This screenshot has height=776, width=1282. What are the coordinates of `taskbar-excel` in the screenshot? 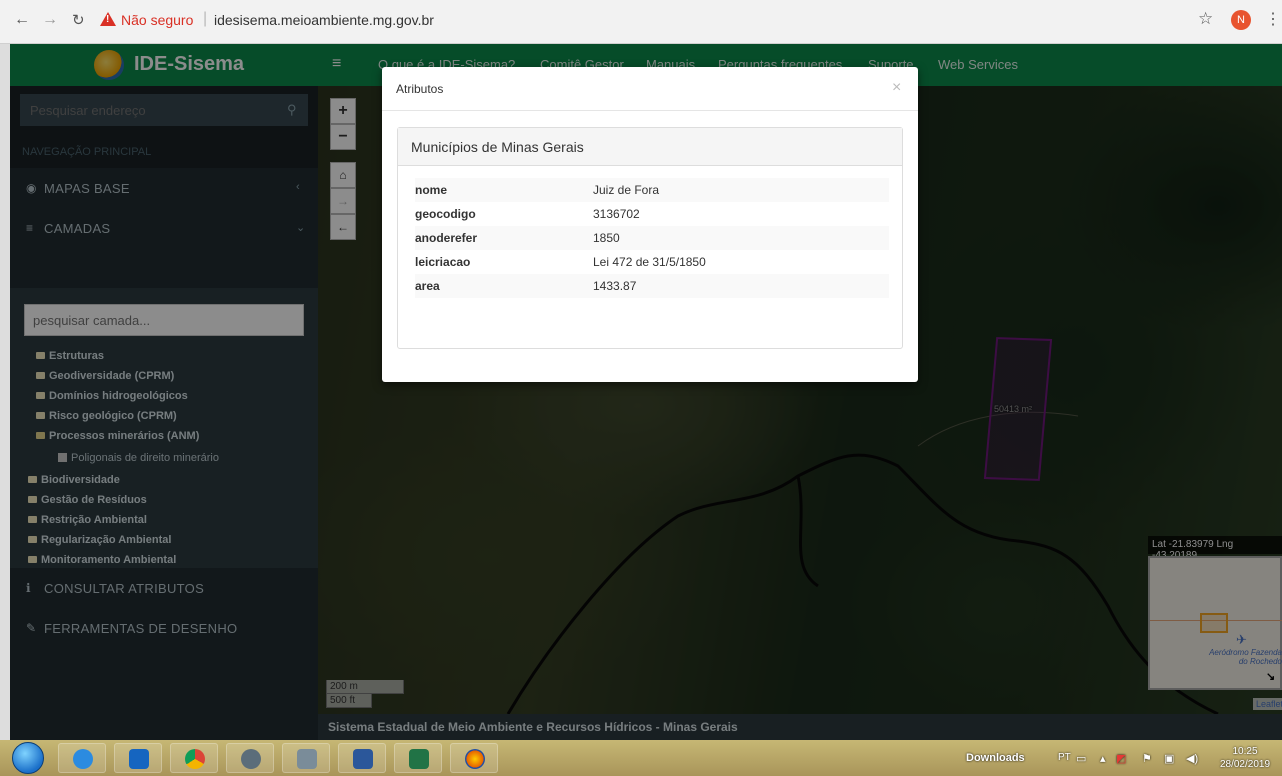 It's located at (418, 758).